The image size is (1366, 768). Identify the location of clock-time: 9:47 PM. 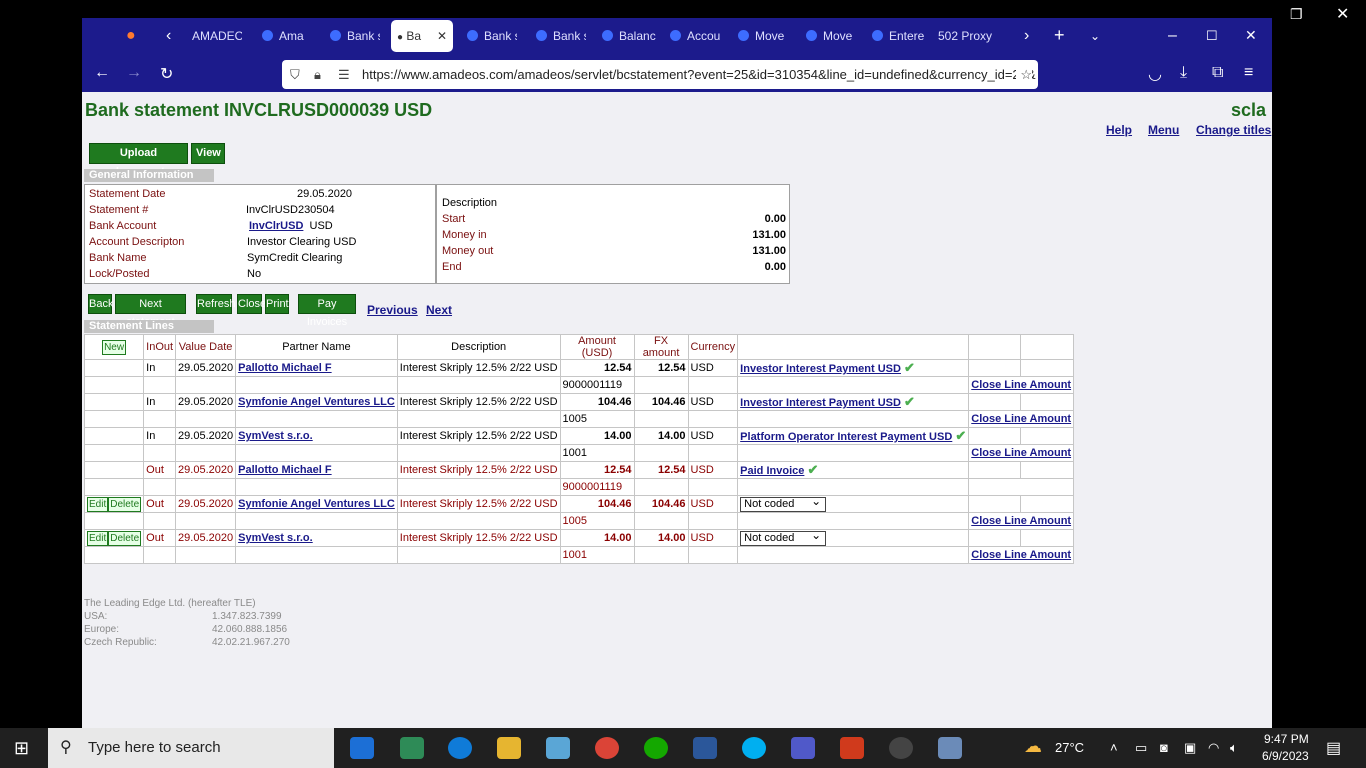
(1286, 739).